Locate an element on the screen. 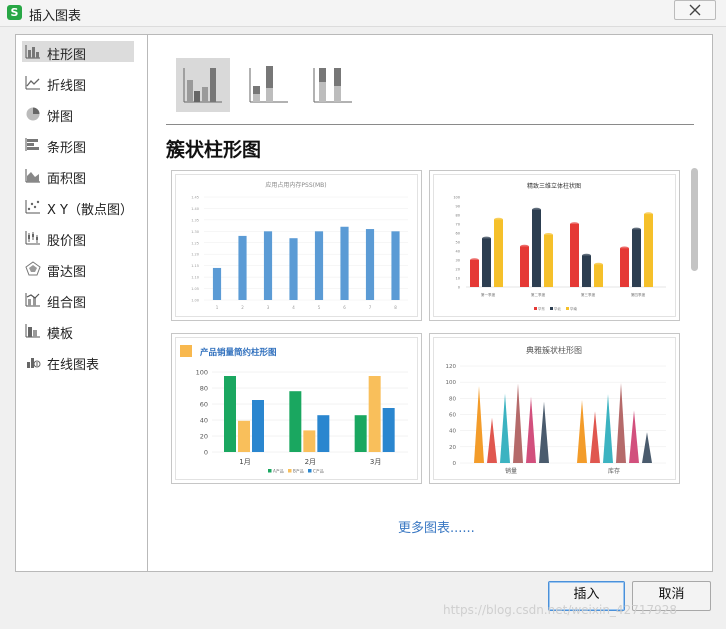 The height and width of the screenshot is (629, 726). sidebar-item-label: 饼图 is located at coordinates (60, 117).